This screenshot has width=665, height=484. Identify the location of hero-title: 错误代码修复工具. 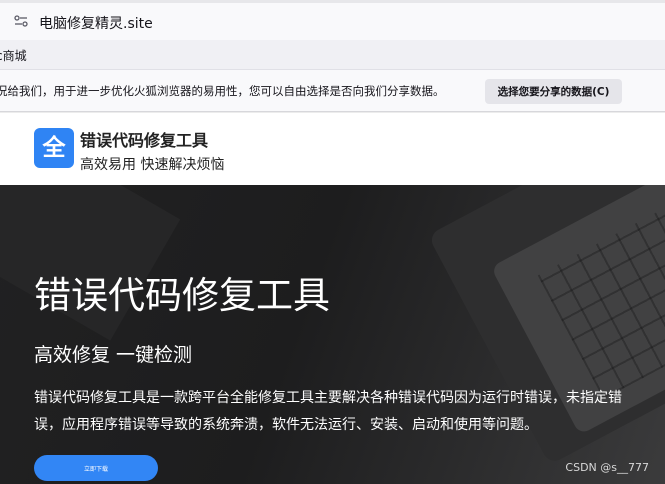
(182, 295).